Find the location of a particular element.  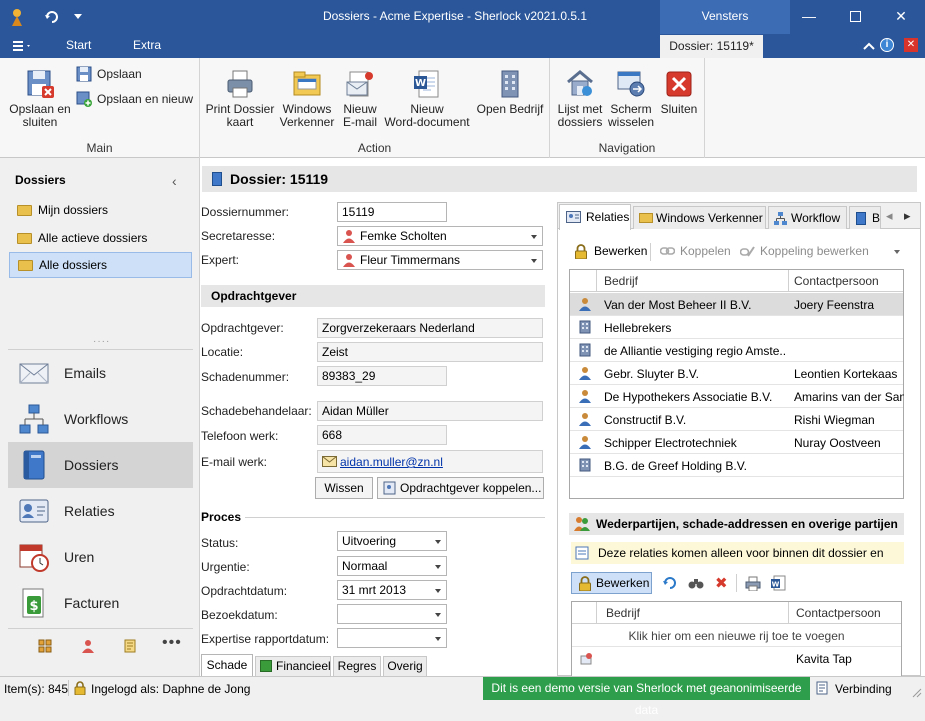

word-small-icon: W is located at coordinates (778, 583).